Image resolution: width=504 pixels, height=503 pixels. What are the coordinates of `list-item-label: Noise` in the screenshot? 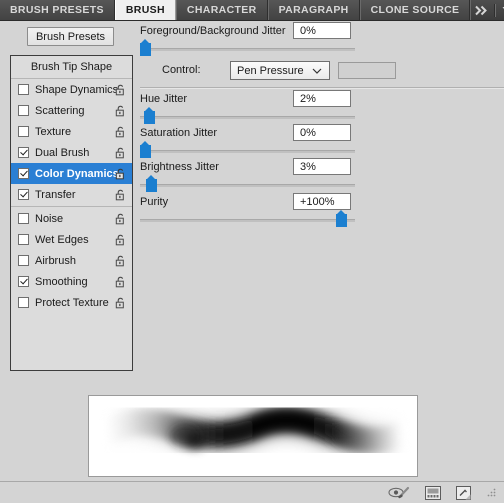 It's located at (49, 218).